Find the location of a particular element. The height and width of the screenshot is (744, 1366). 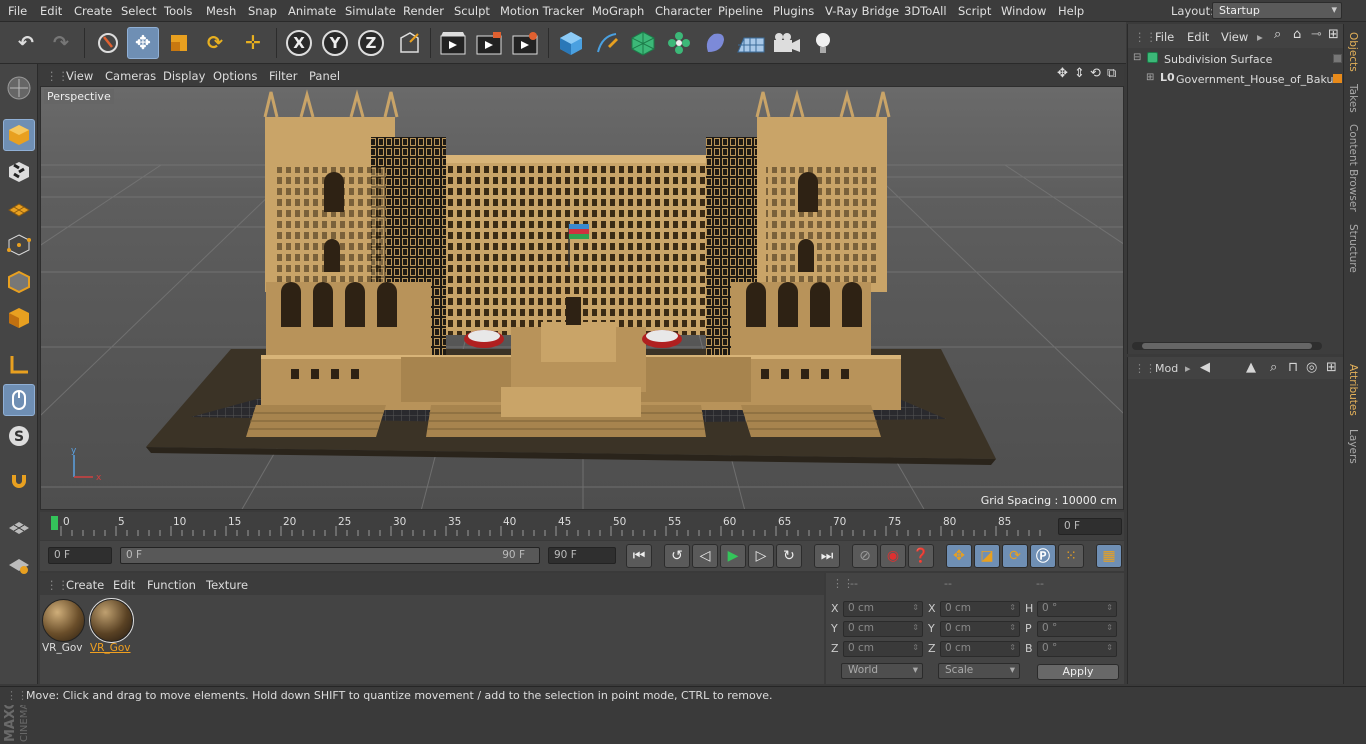

playhead-marker is located at coordinates (54, 523).